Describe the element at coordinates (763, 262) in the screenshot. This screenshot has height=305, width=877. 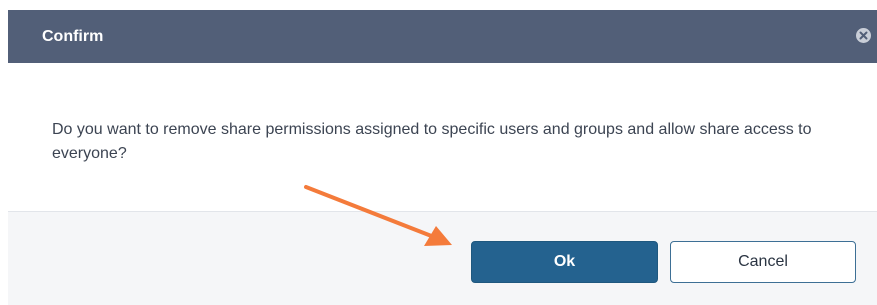
I see `cancel-button: Cancel` at that location.